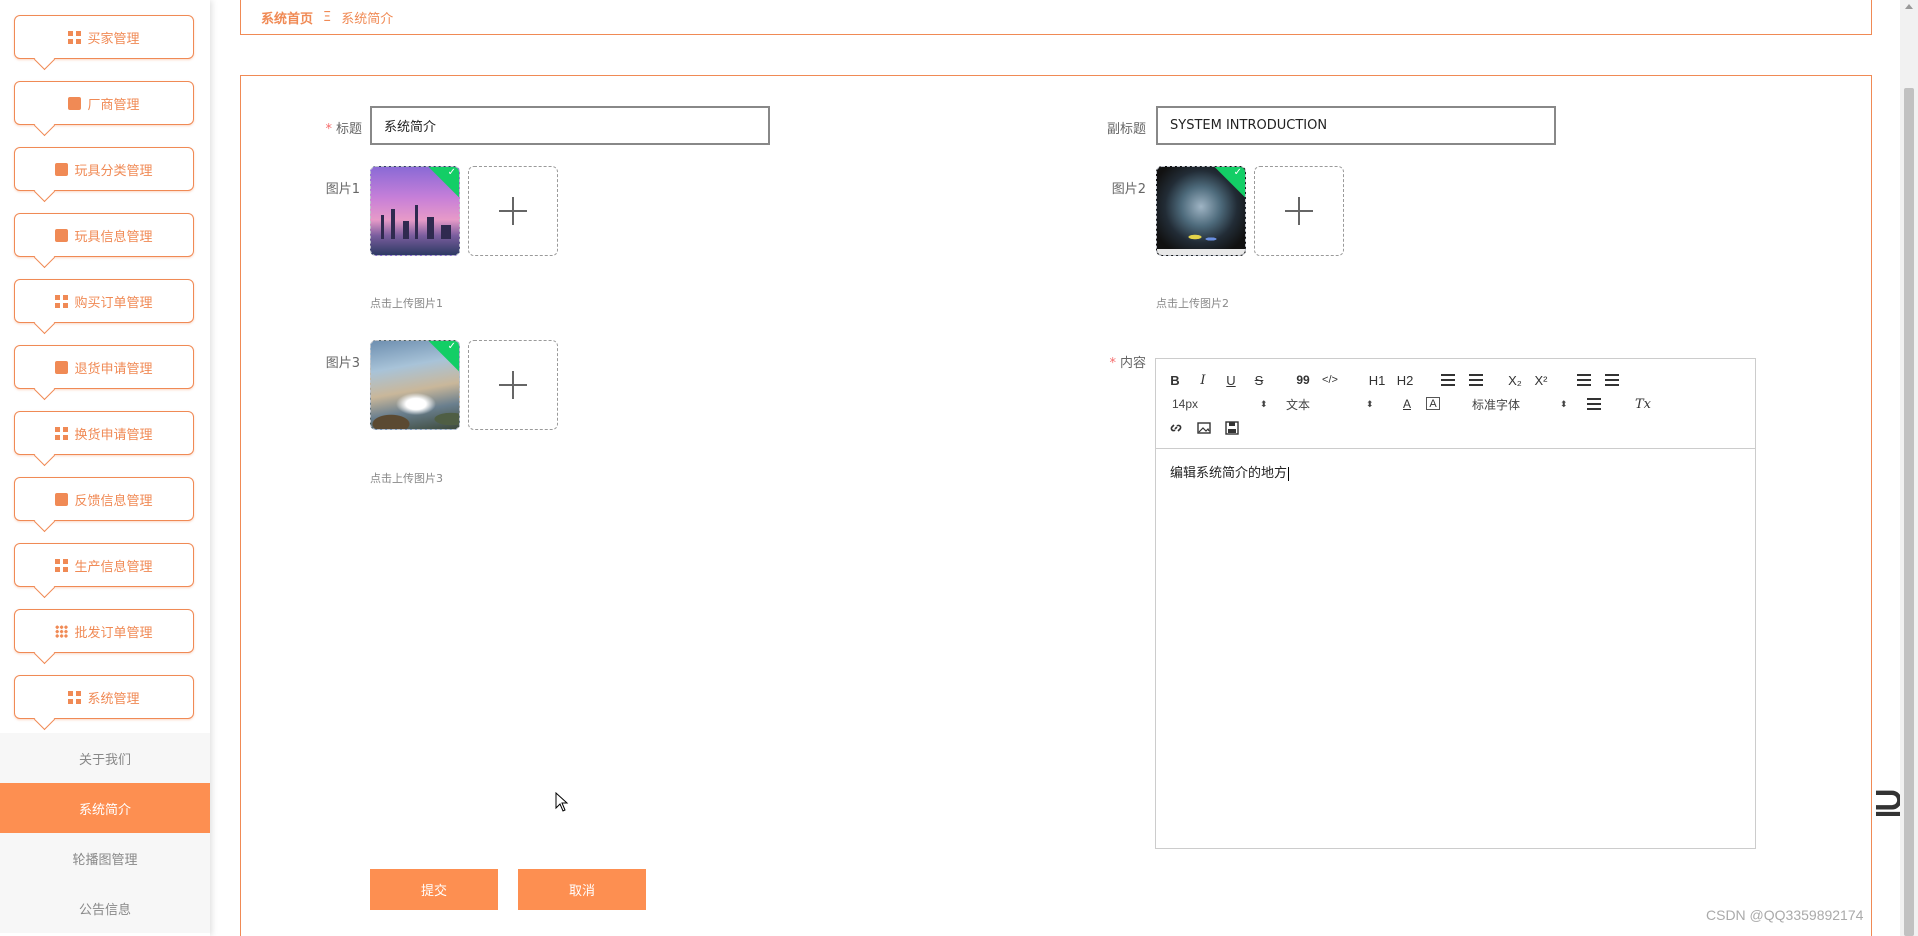 The height and width of the screenshot is (936, 1918). Describe the element at coordinates (1407, 404) in the screenshot. I see `font-color-button: A` at that location.